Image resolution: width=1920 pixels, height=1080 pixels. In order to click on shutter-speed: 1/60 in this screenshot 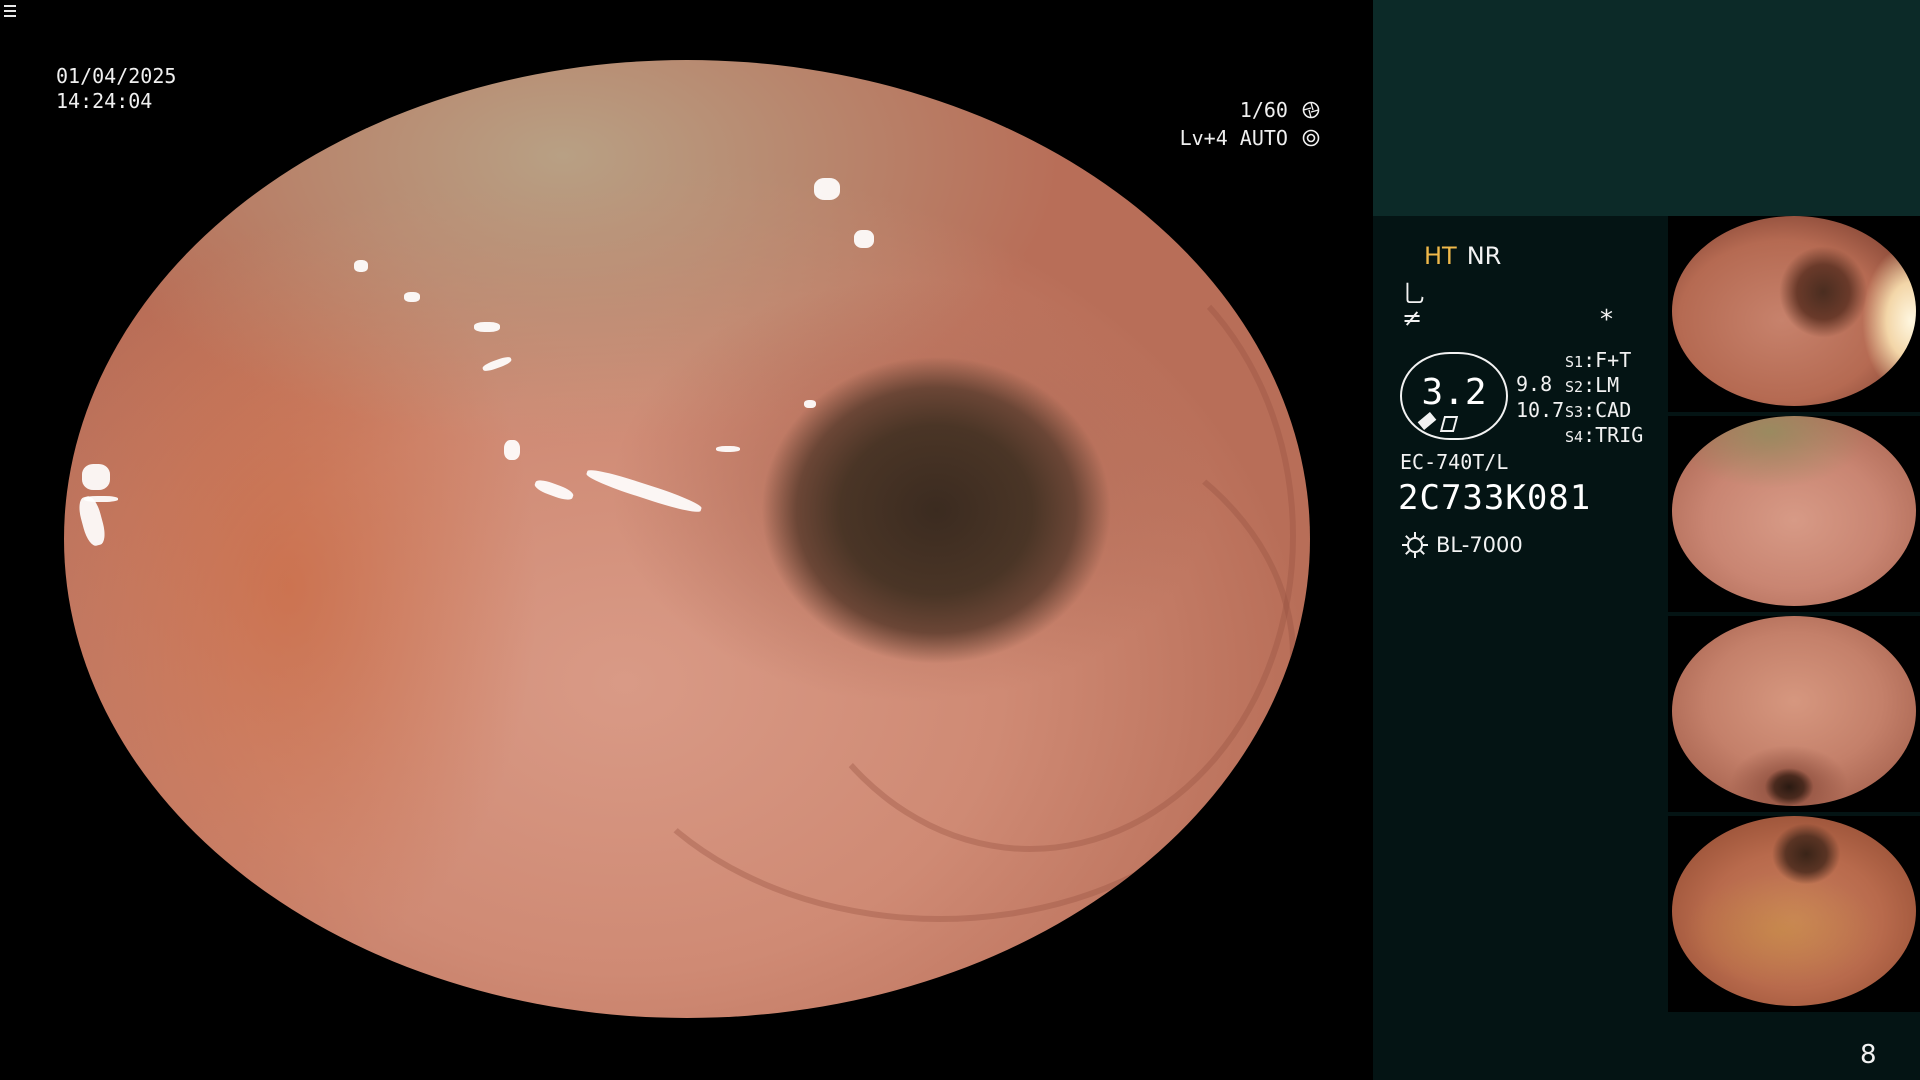, I will do `click(1235, 110)`.